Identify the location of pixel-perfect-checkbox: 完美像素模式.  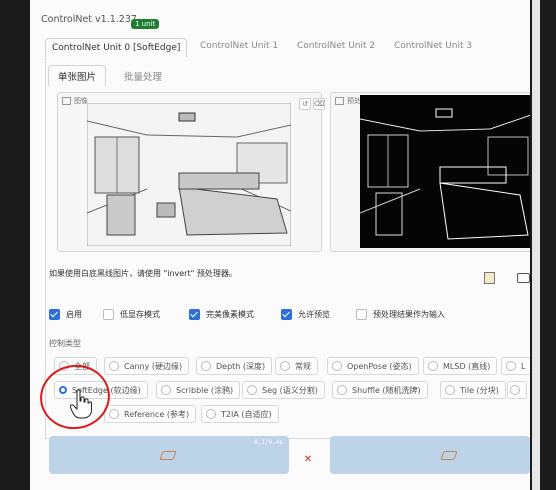
(221, 314).